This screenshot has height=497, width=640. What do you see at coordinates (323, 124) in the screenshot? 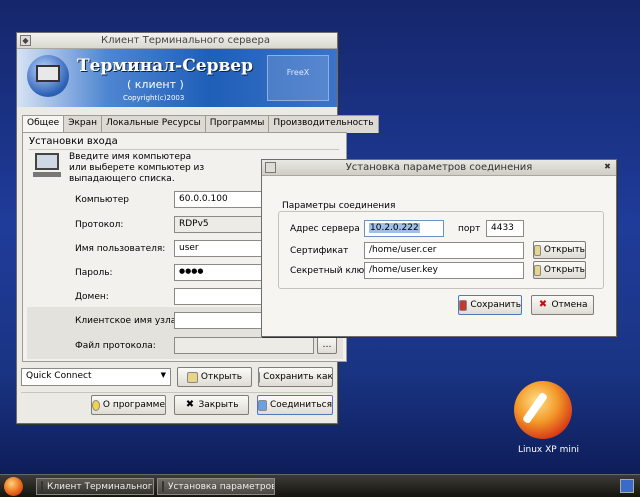
I see `tab-performance: Производительность` at bounding box center [323, 124].